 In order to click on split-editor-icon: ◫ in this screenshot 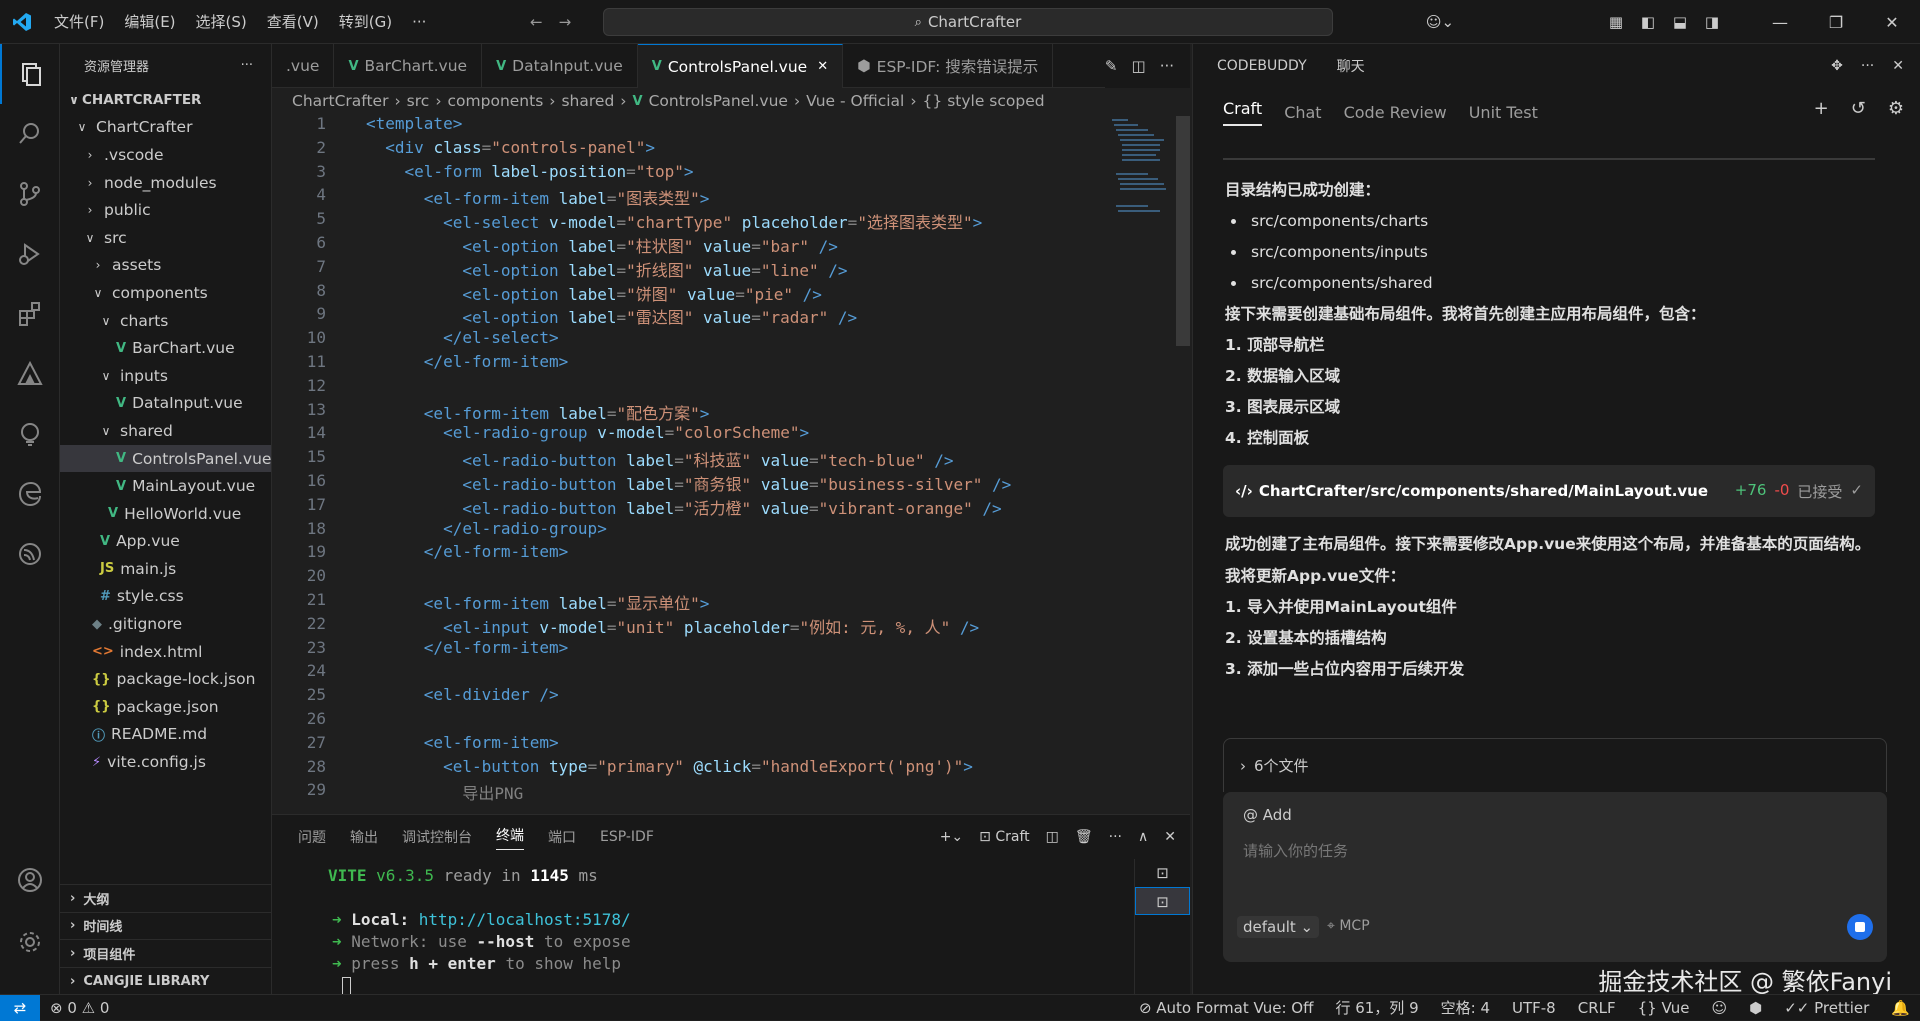, I will do `click(1139, 66)`.